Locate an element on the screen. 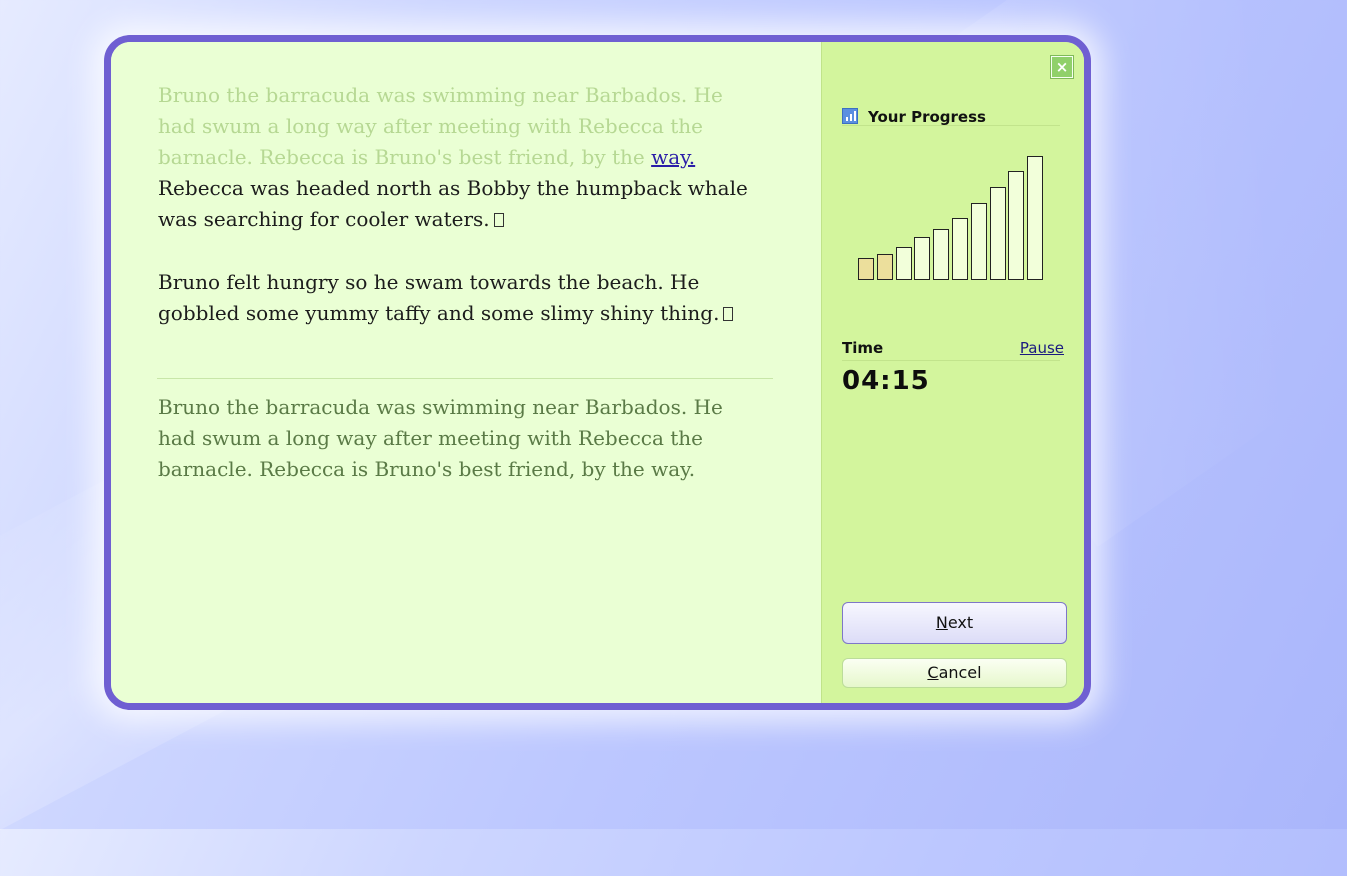  progress-chart is located at coordinates (953, 216).